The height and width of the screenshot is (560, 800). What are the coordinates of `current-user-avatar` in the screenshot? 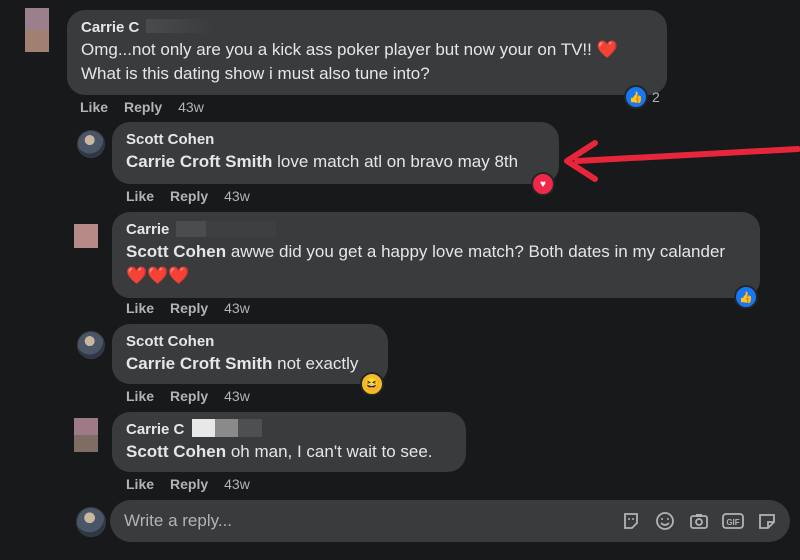 It's located at (91, 522).